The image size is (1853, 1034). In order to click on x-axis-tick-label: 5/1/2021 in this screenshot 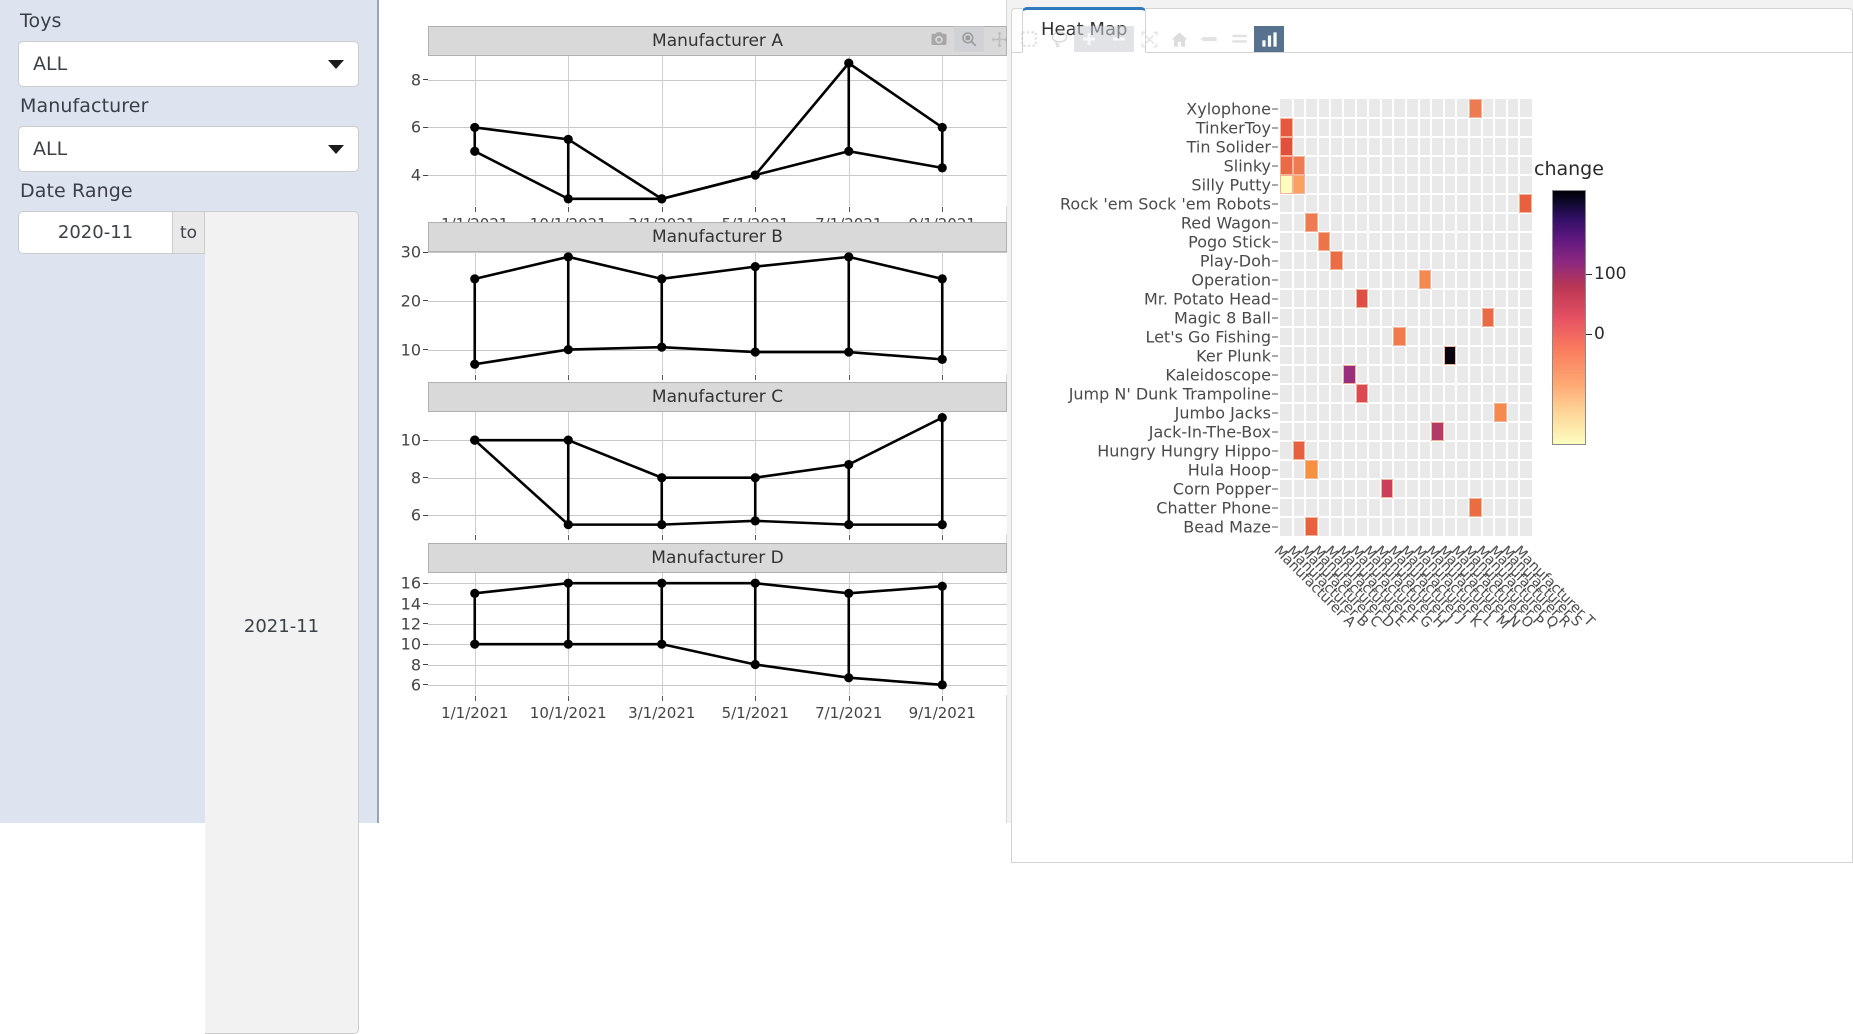, I will do `click(755, 713)`.